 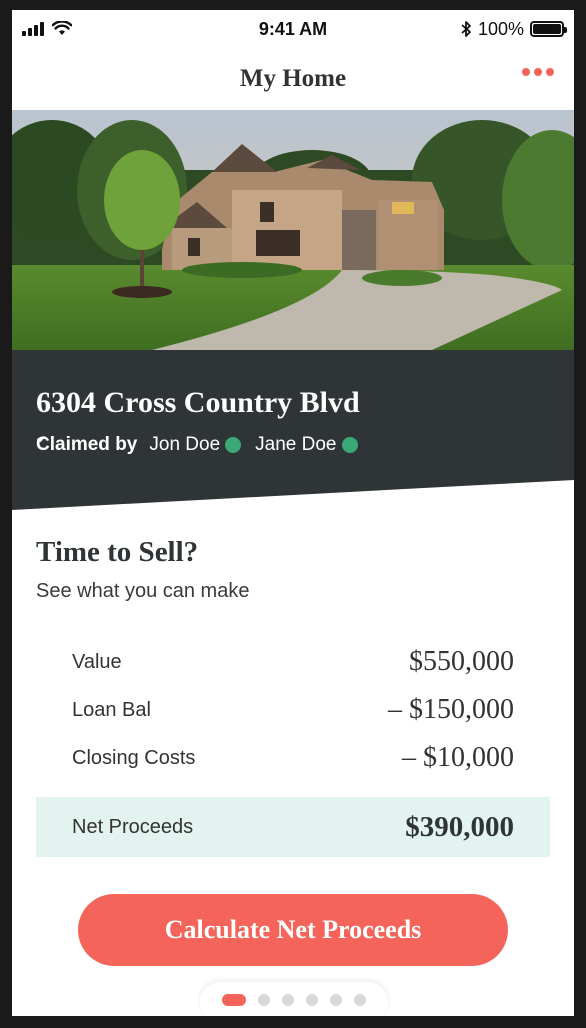 What do you see at coordinates (293, 29) in the screenshot?
I see `status-bar: 9:41 AM 100%` at bounding box center [293, 29].